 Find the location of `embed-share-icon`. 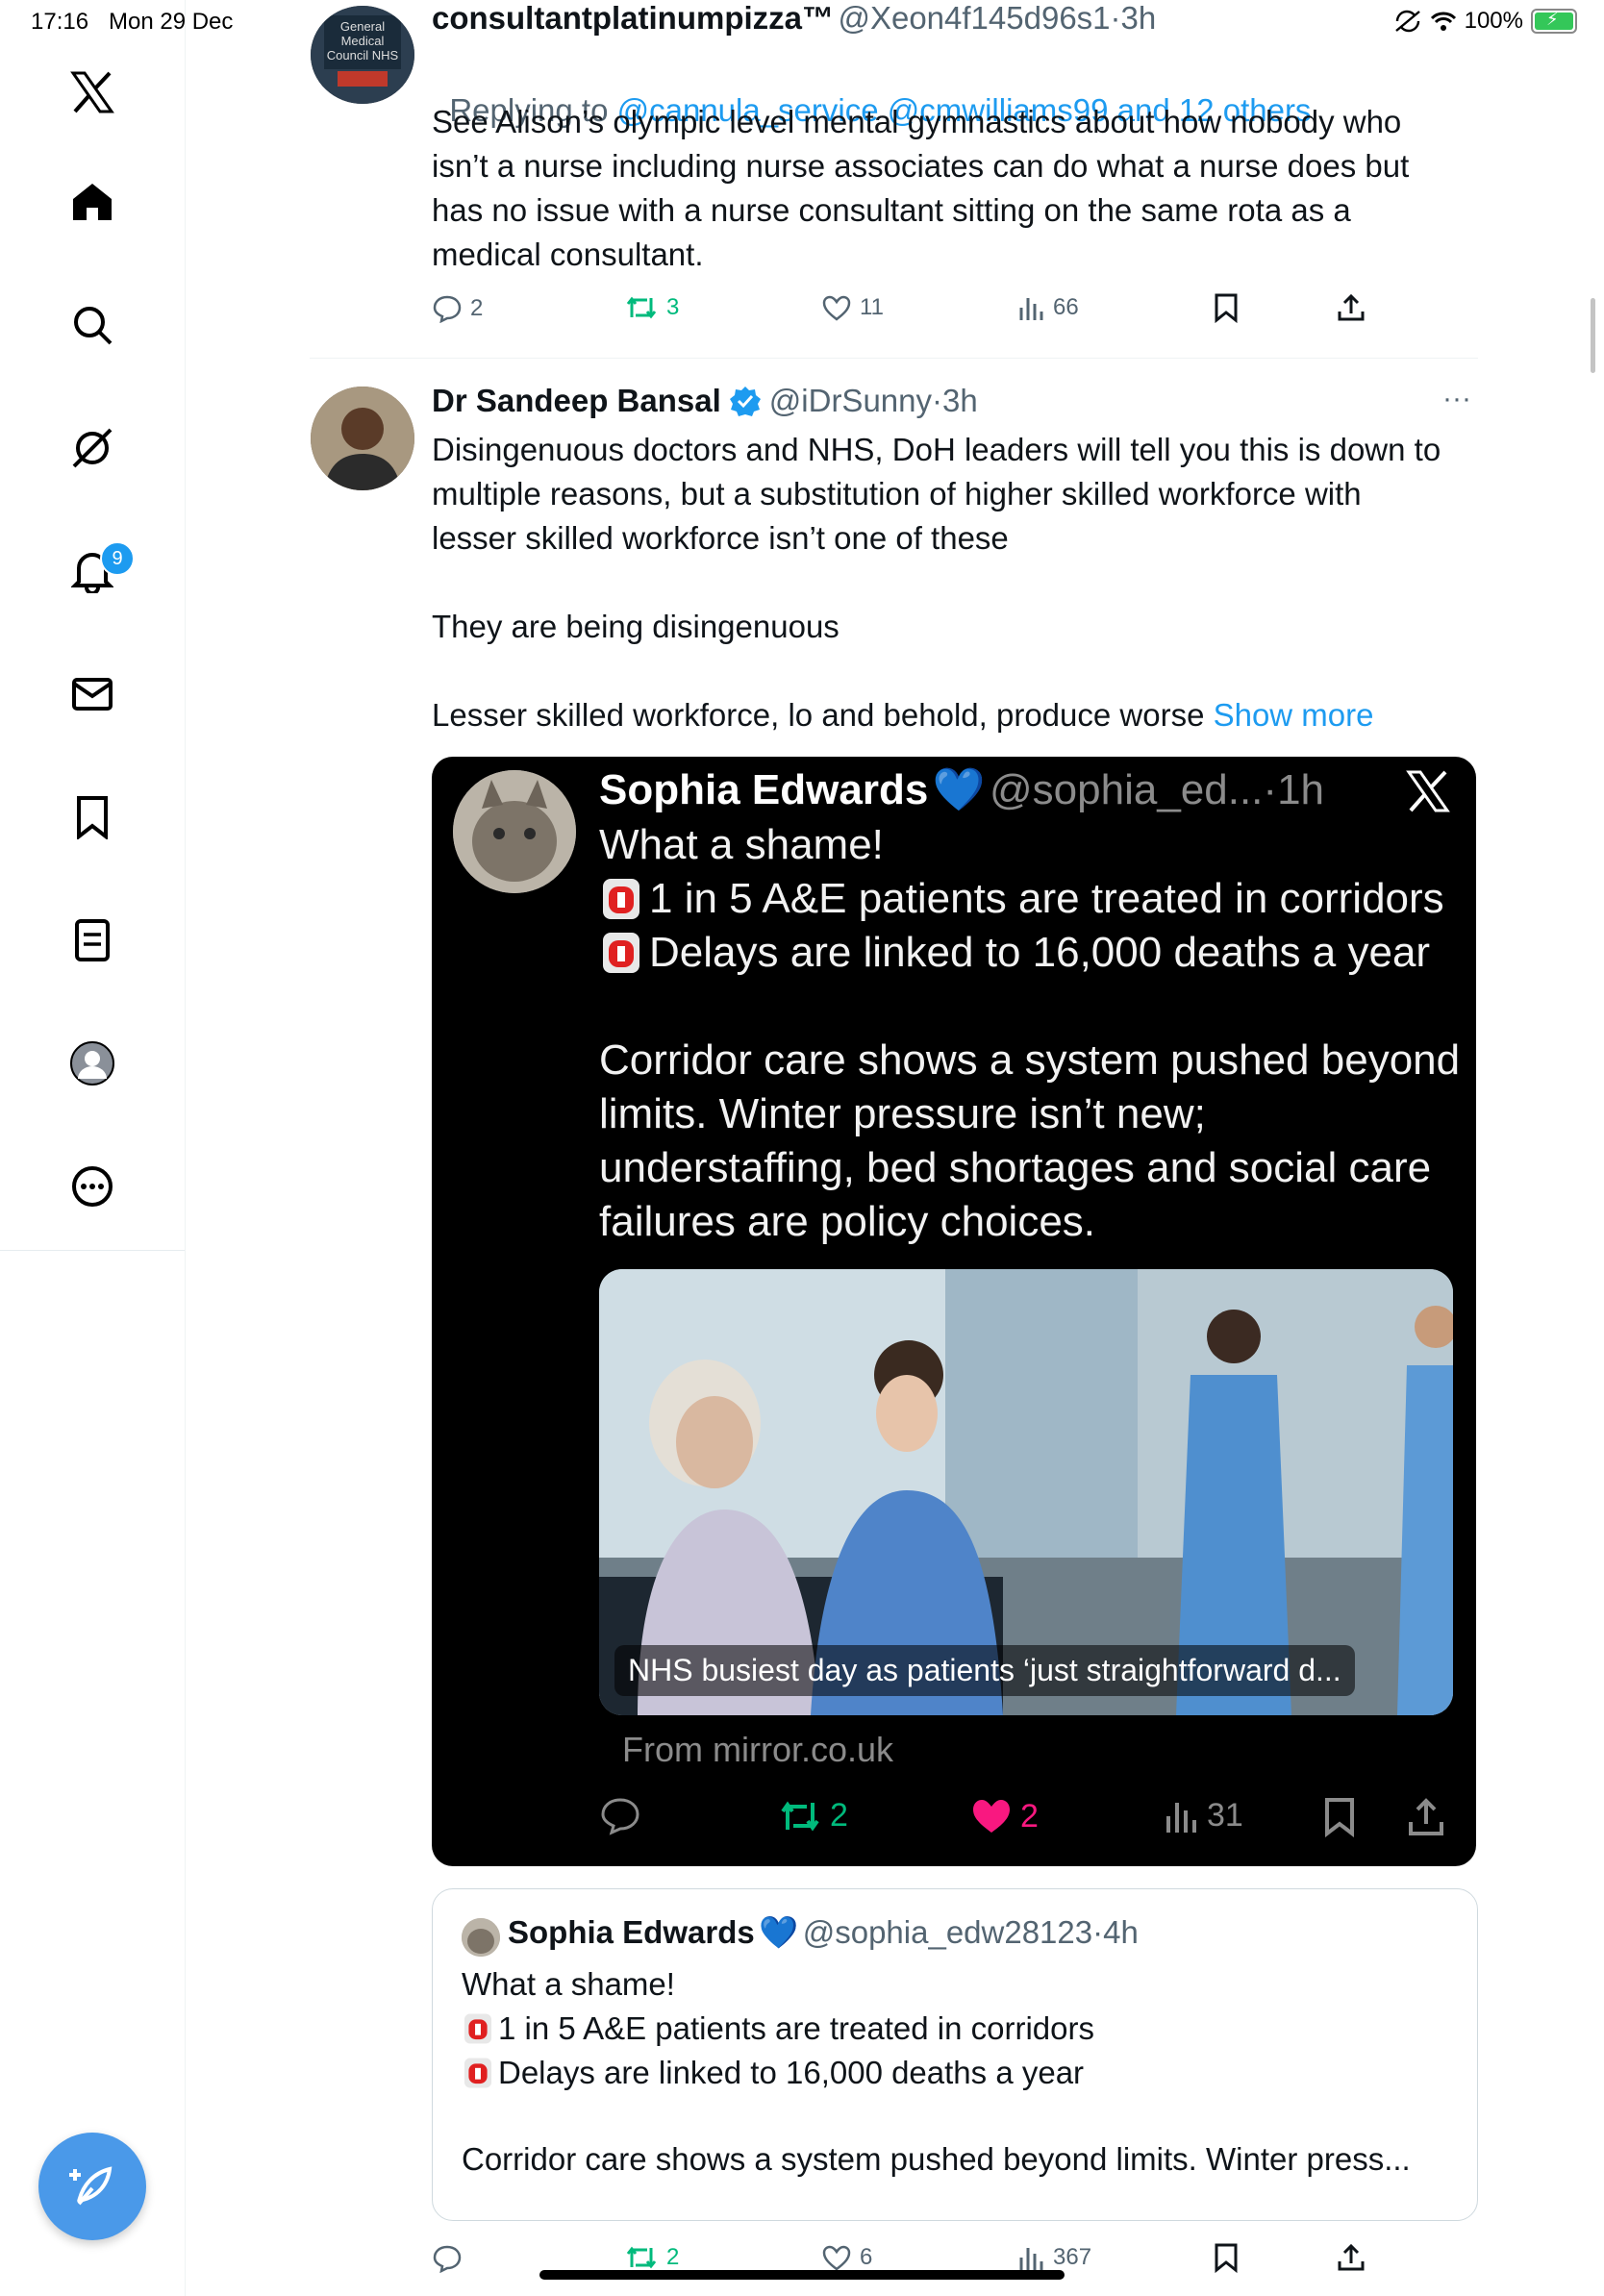

embed-share-icon is located at coordinates (1426, 1817).